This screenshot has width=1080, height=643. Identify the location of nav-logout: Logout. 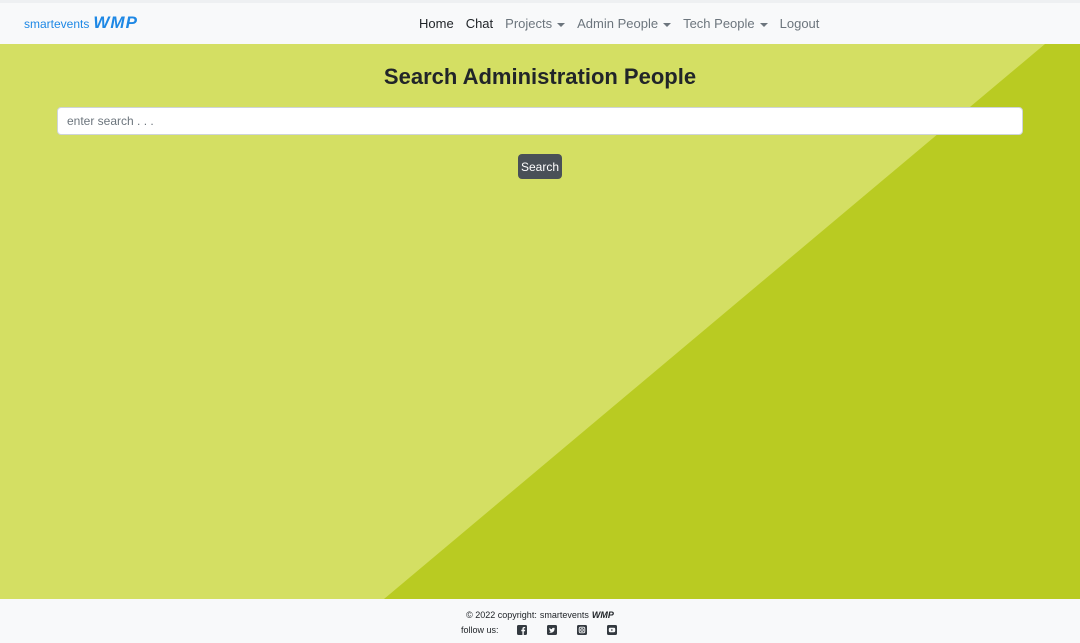
(800, 23).